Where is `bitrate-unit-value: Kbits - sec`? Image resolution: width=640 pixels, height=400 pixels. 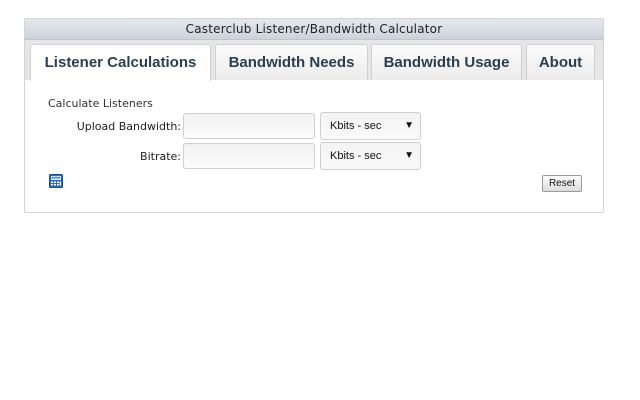 bitrate-unit-value: Kbits - sec is located at coordinates (356, 156).